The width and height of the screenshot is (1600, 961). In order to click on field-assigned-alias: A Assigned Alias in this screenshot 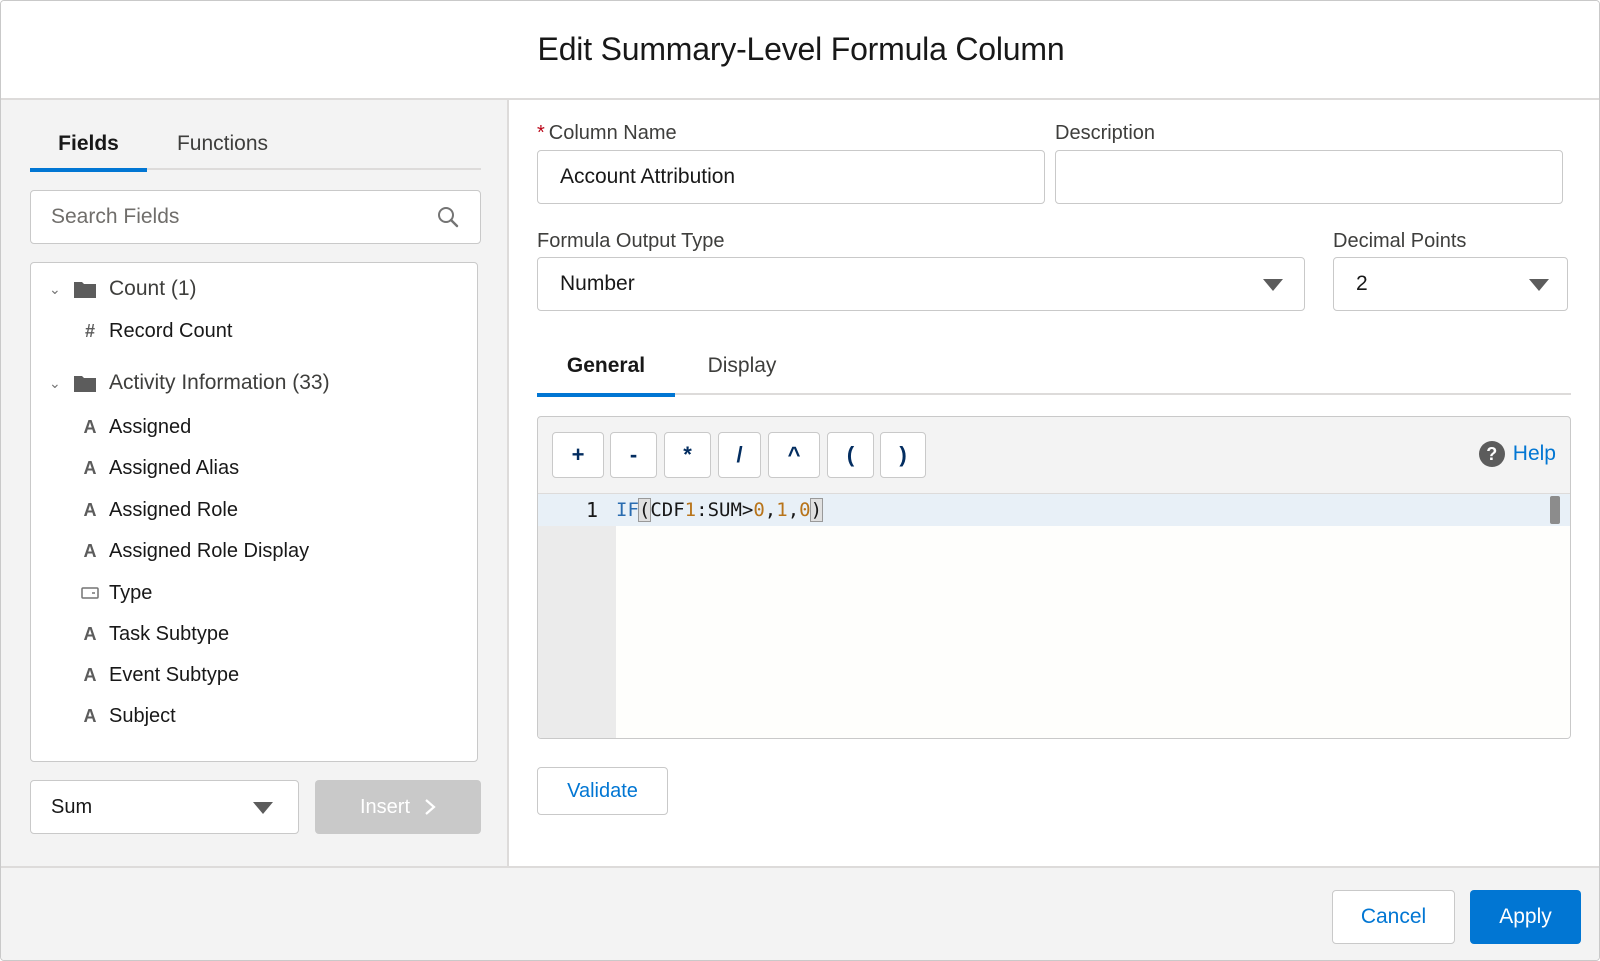, I will do `click(159, 468)`.